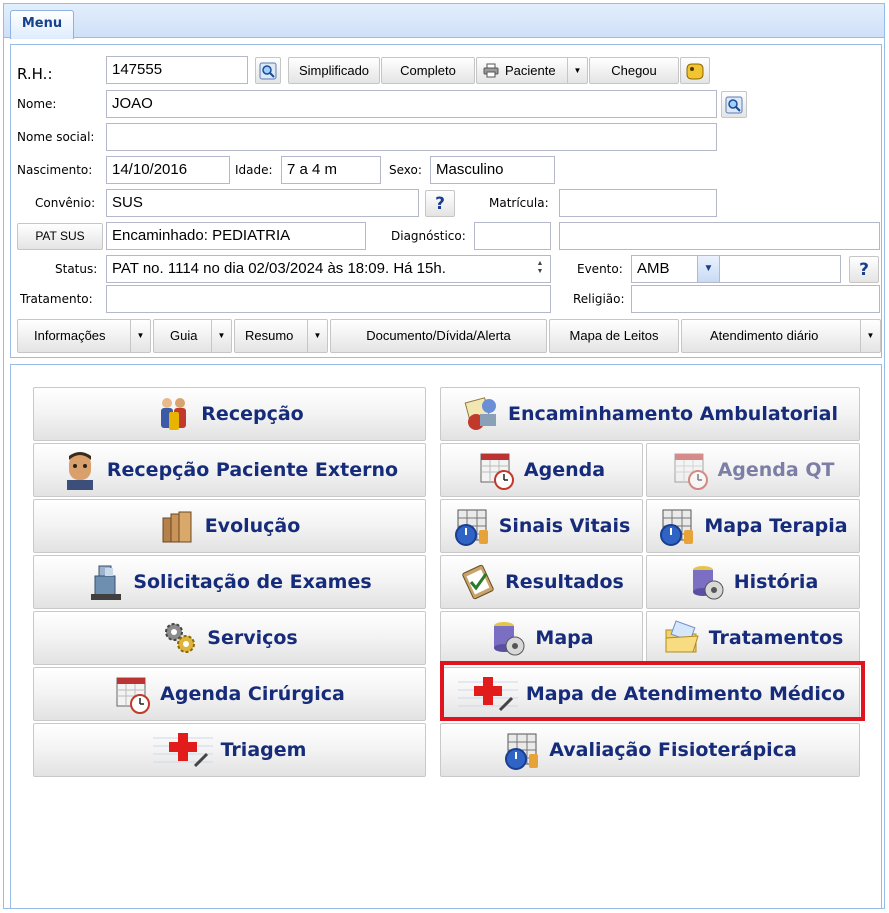  I want to click on diagnostico-extra-input, so click(719, 236).